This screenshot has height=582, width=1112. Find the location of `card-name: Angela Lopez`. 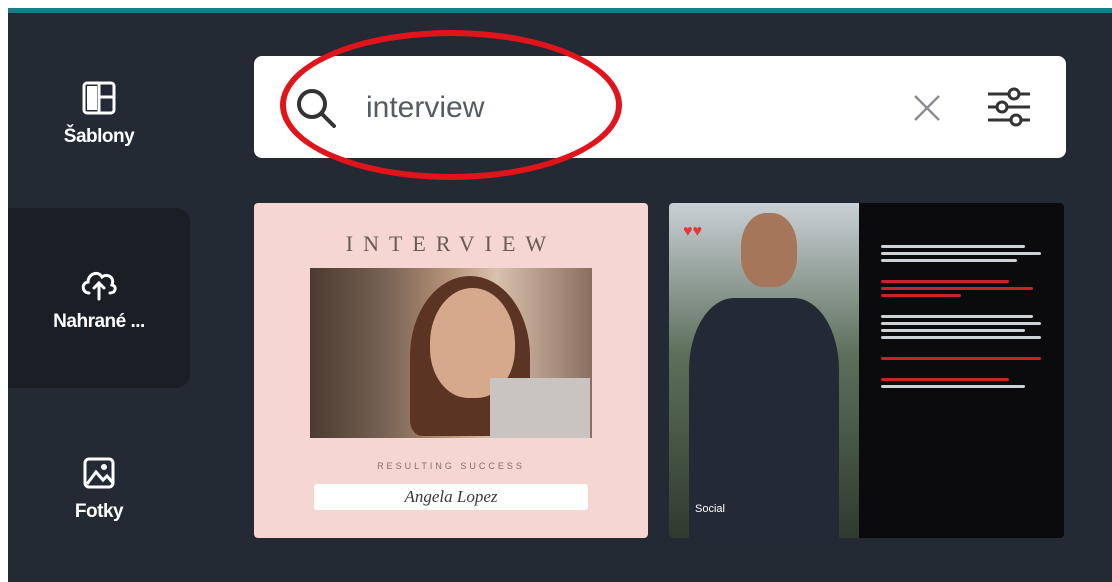

card-name: Angela Lopez is located at coordinates (451, 497).